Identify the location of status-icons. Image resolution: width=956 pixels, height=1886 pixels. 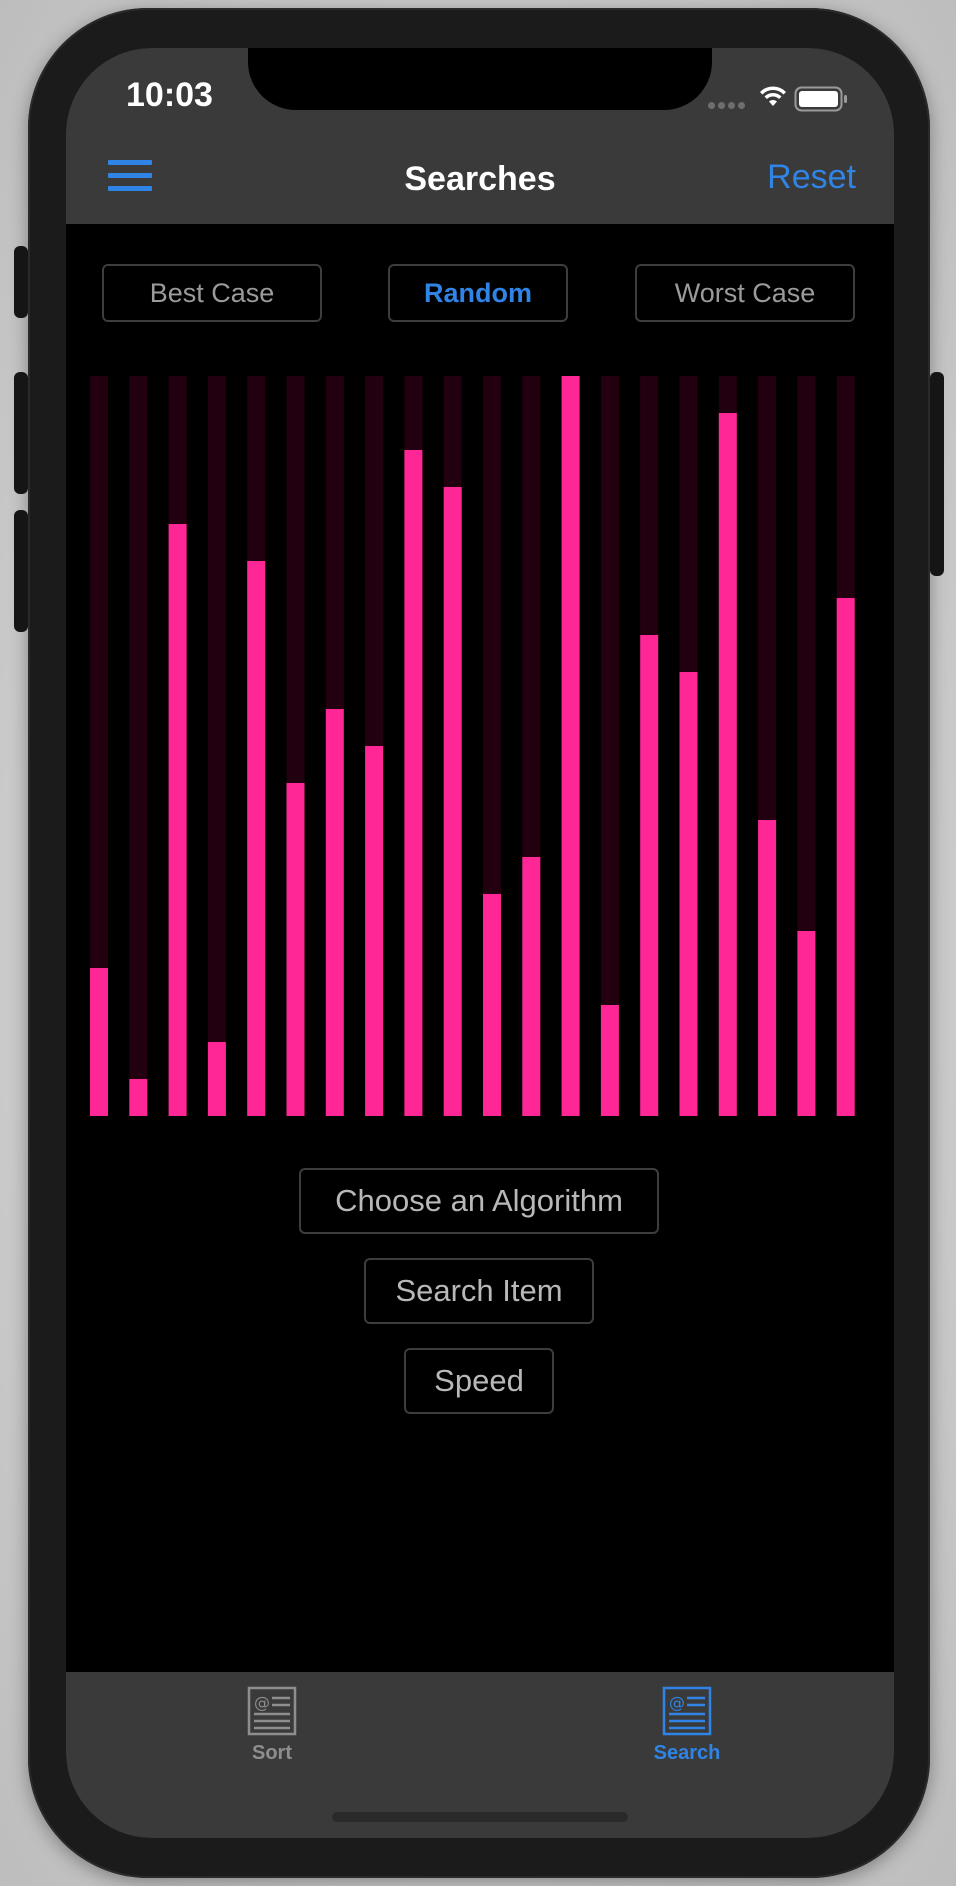
(783, 99).